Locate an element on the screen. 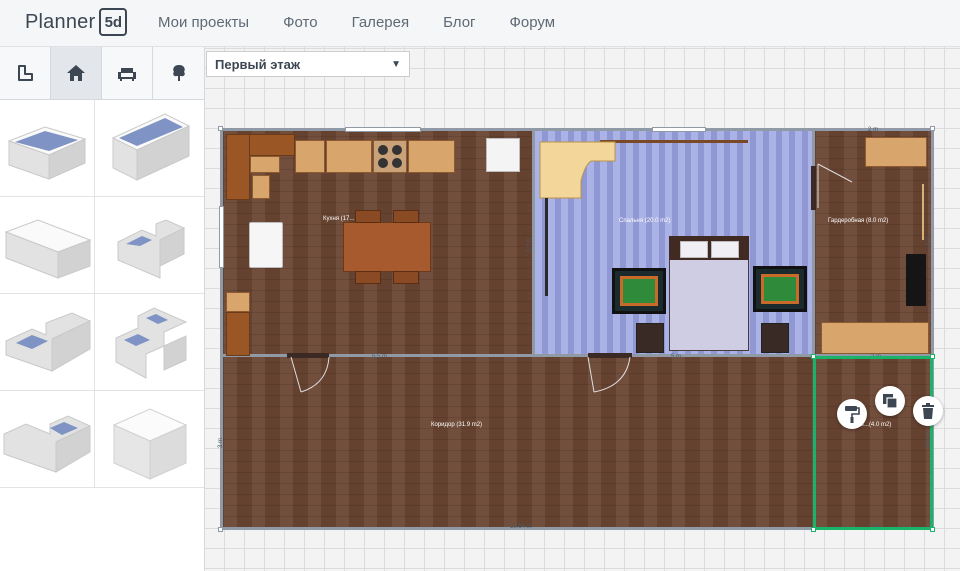  kitchen-left-cabinet is located at coordinates (238, 167).